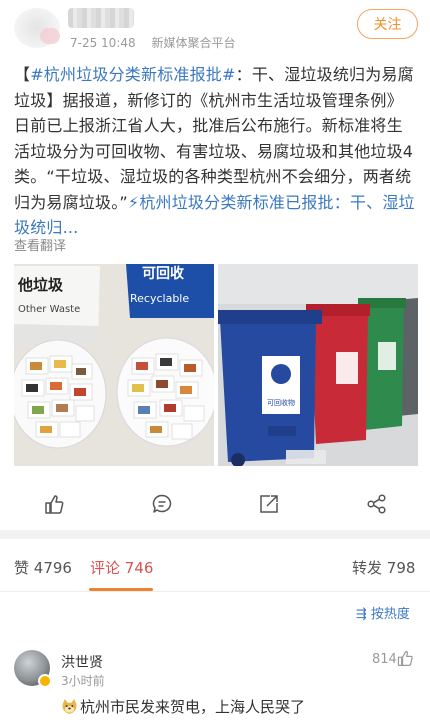 The image size is (430, 726). Describe the element at coordinates (387, 24) in the screenshot. I see `follow-button: 关注` at that location.